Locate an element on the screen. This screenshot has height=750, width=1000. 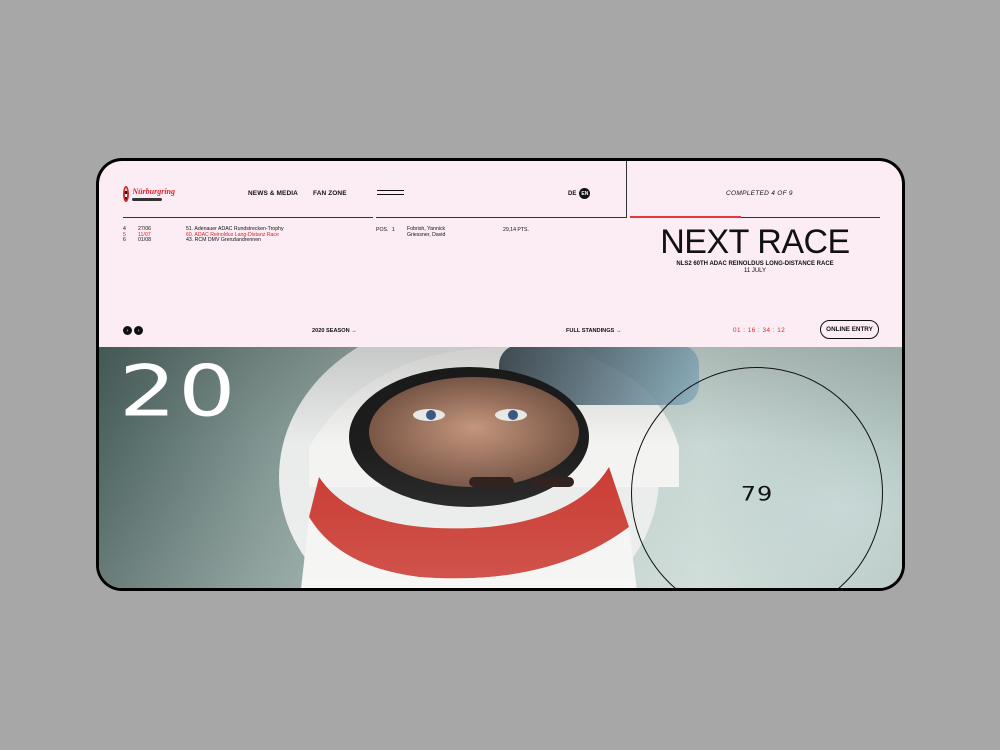
race-countdown: 01 : 16 : 34 : 12 is located at coordinates (759, 330).